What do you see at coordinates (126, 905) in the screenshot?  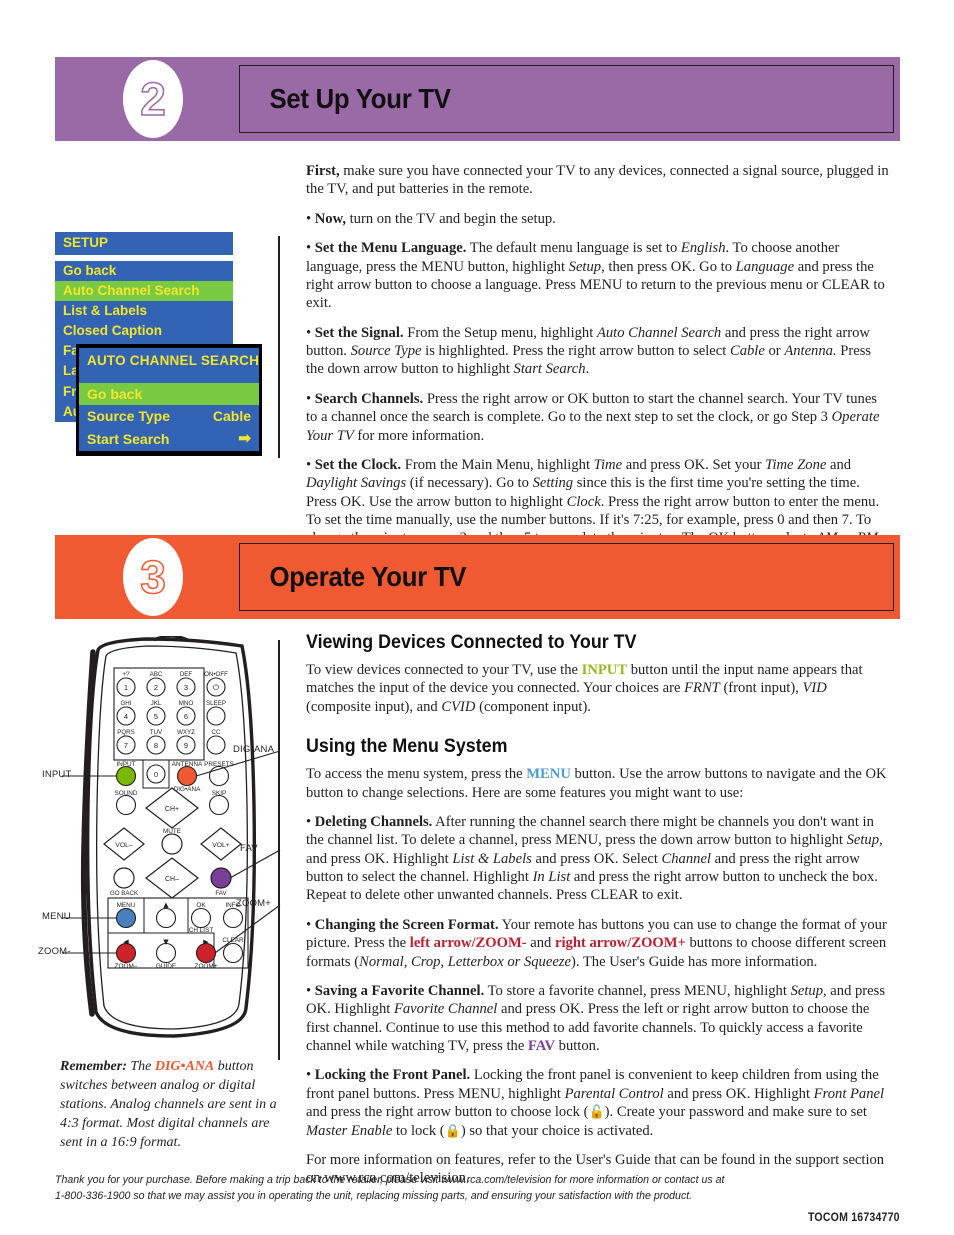 I see `key-label-menu: MENU` at bounding box center [126, 905].